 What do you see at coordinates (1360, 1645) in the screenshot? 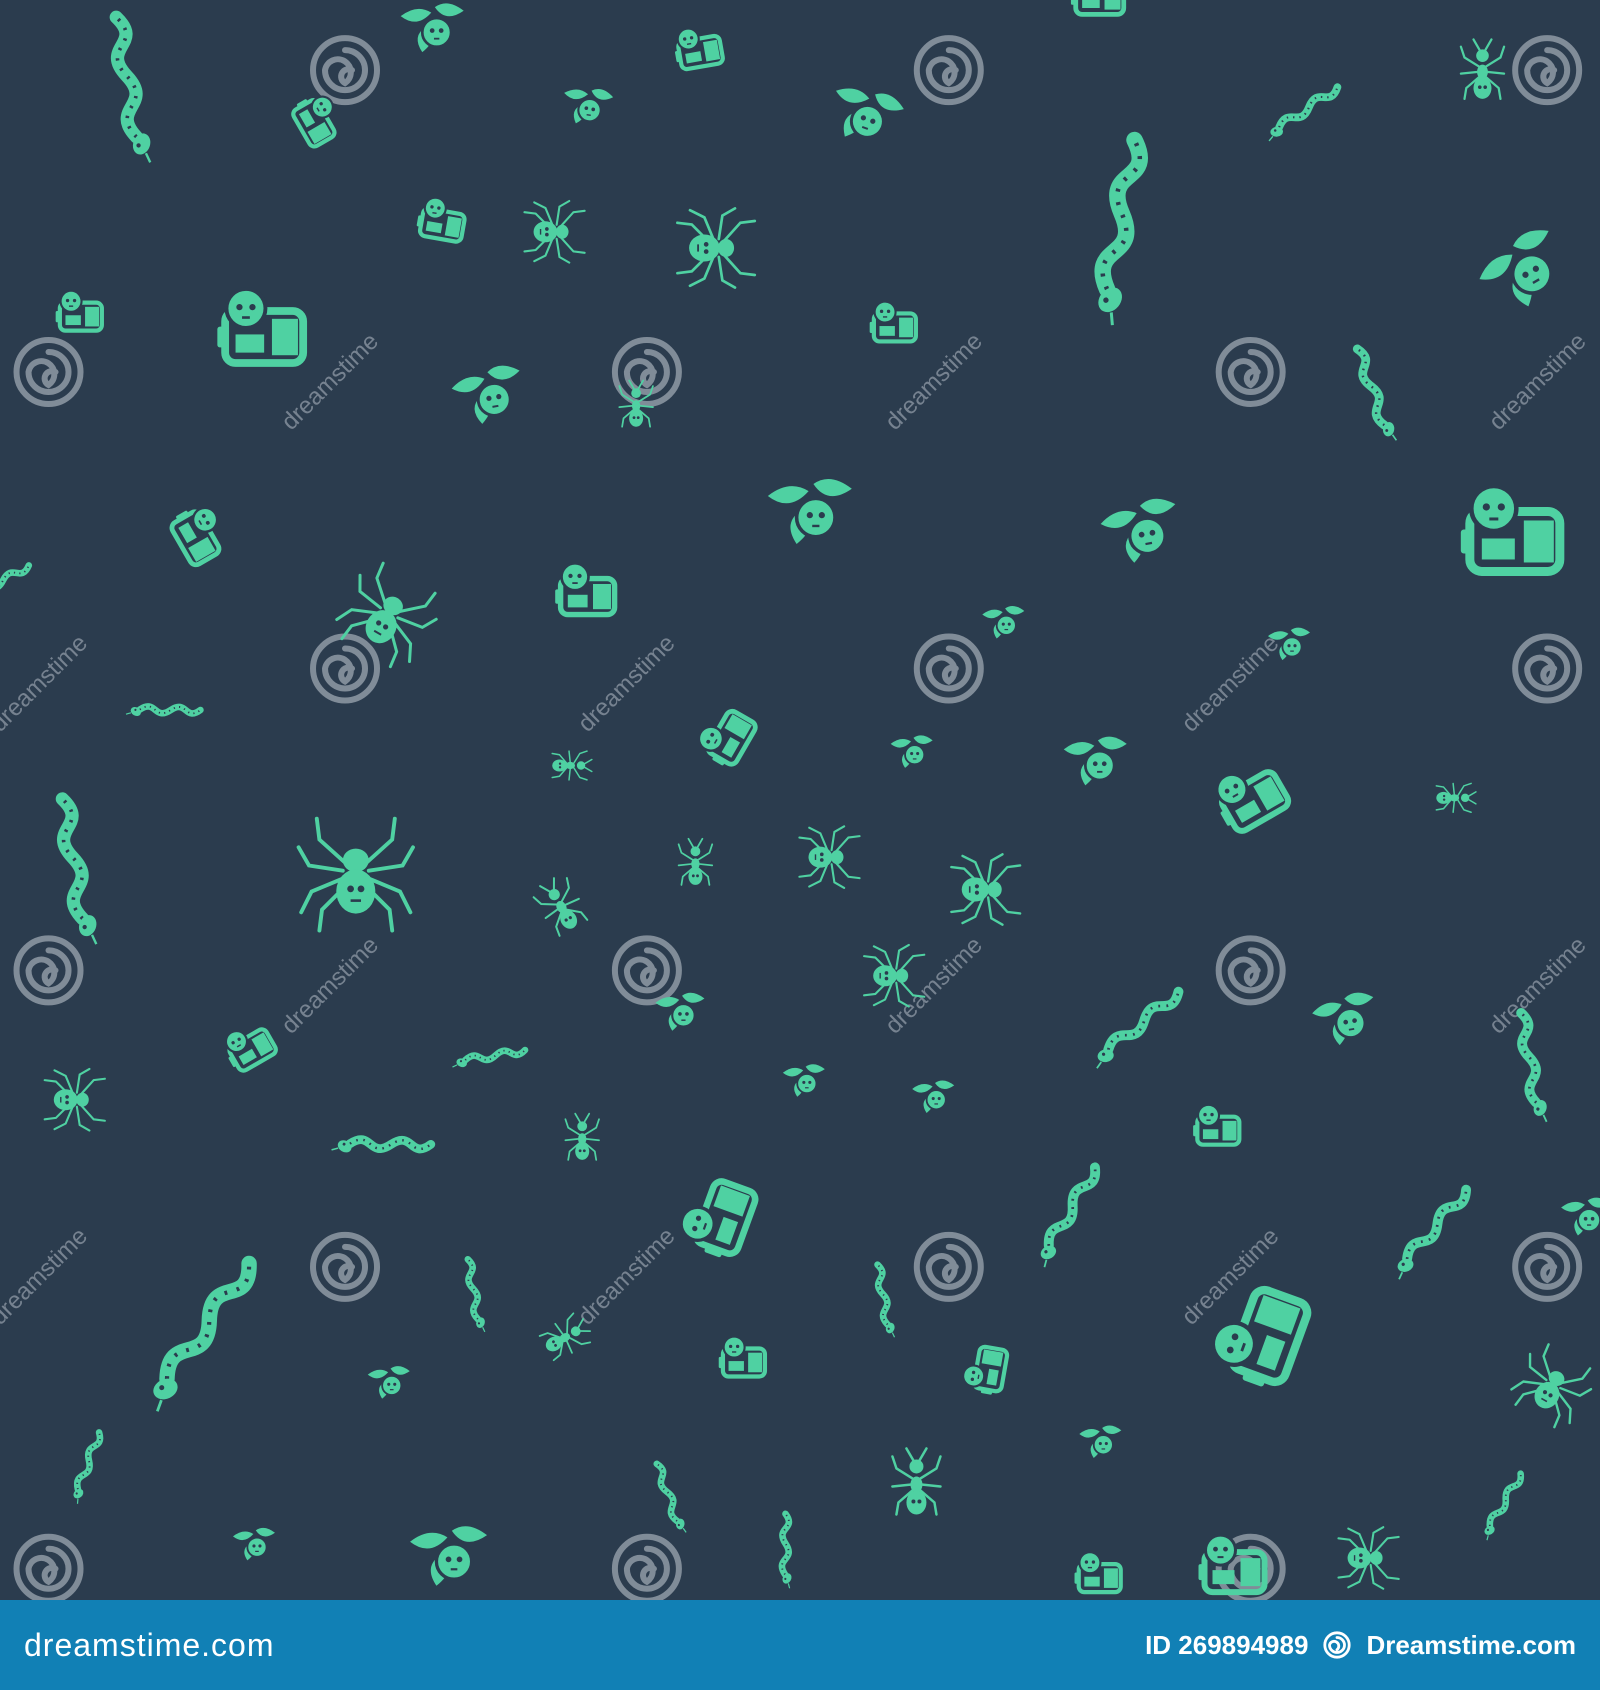
I see `footer-right-group: ID 269894989 Dreamstime.com` at bounding box center [1360, 1645].